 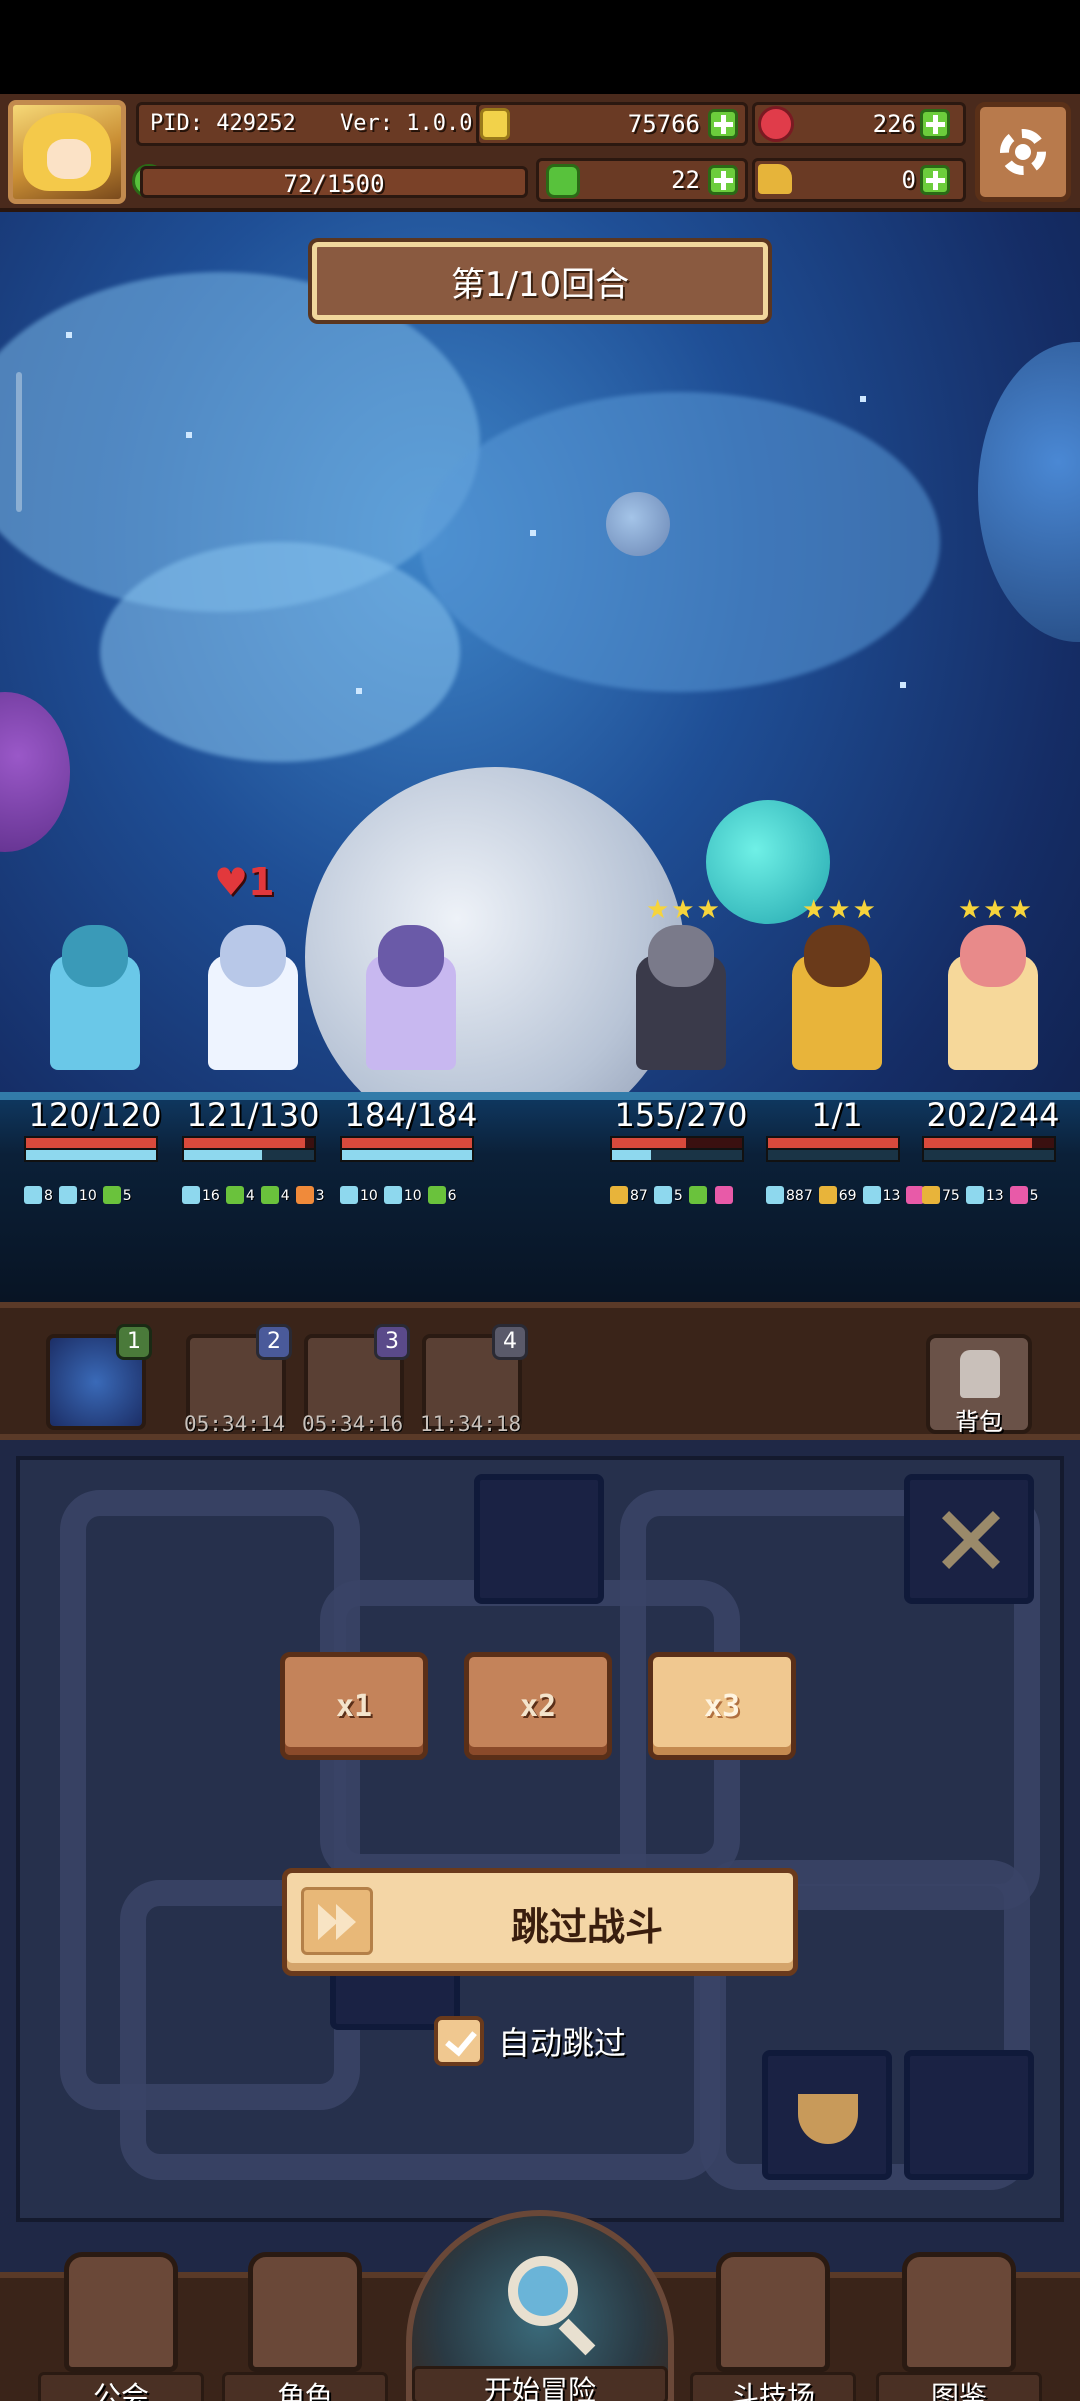 What do you see at coordinates (95, 1115) in the screenshot?
I see `ally-hp-text: 120/120` at bounding box center [95, 1115].